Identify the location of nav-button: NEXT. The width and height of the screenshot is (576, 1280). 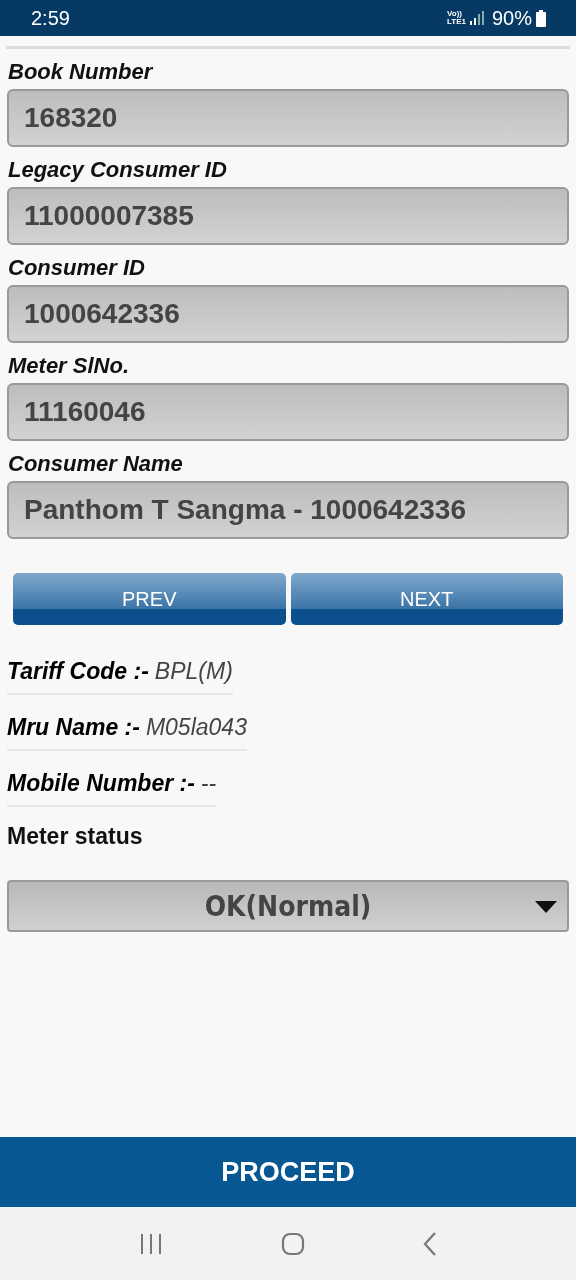
(426, 599).